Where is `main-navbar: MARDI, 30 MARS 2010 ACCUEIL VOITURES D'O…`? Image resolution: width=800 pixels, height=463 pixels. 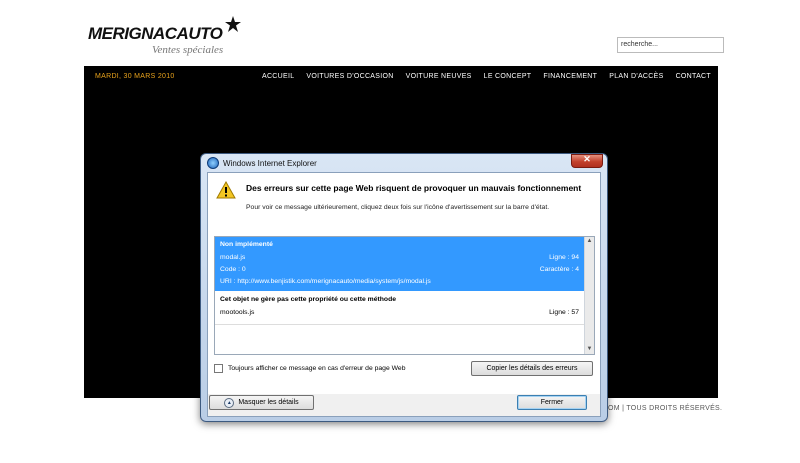
main-navbar: MARDI, 30 MARS 2010 ACCUEIL VOITURES D'O… is located at coordinates (401, 77).